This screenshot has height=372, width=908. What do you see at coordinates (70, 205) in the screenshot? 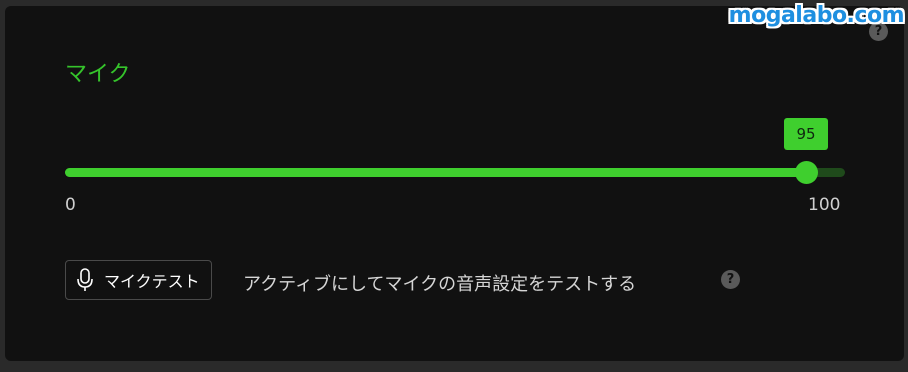
I see `slider-min-label: 0` at bounding box center [70, 205].